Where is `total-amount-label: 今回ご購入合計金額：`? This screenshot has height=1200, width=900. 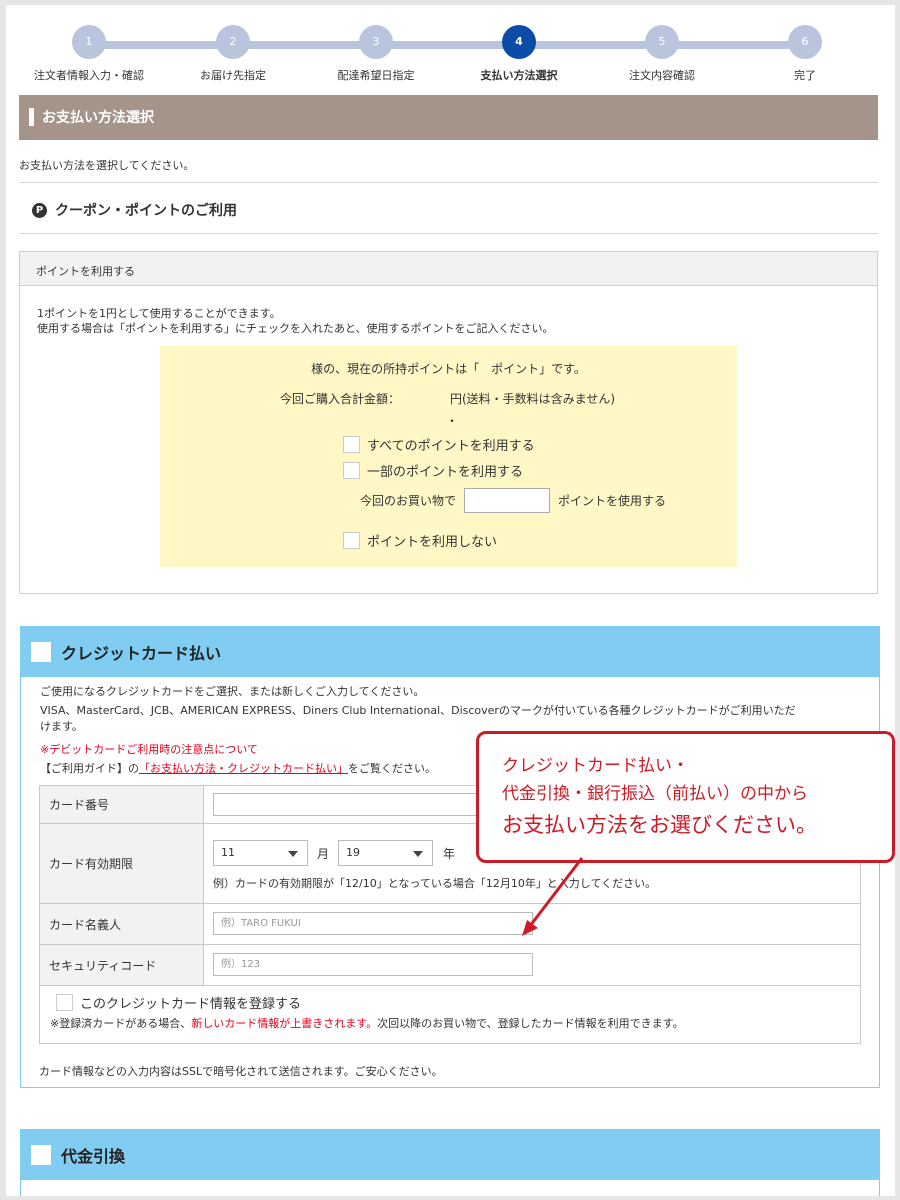
total-amount-label: 今回ご購入合計金額： is located at coordinates (340, 399).